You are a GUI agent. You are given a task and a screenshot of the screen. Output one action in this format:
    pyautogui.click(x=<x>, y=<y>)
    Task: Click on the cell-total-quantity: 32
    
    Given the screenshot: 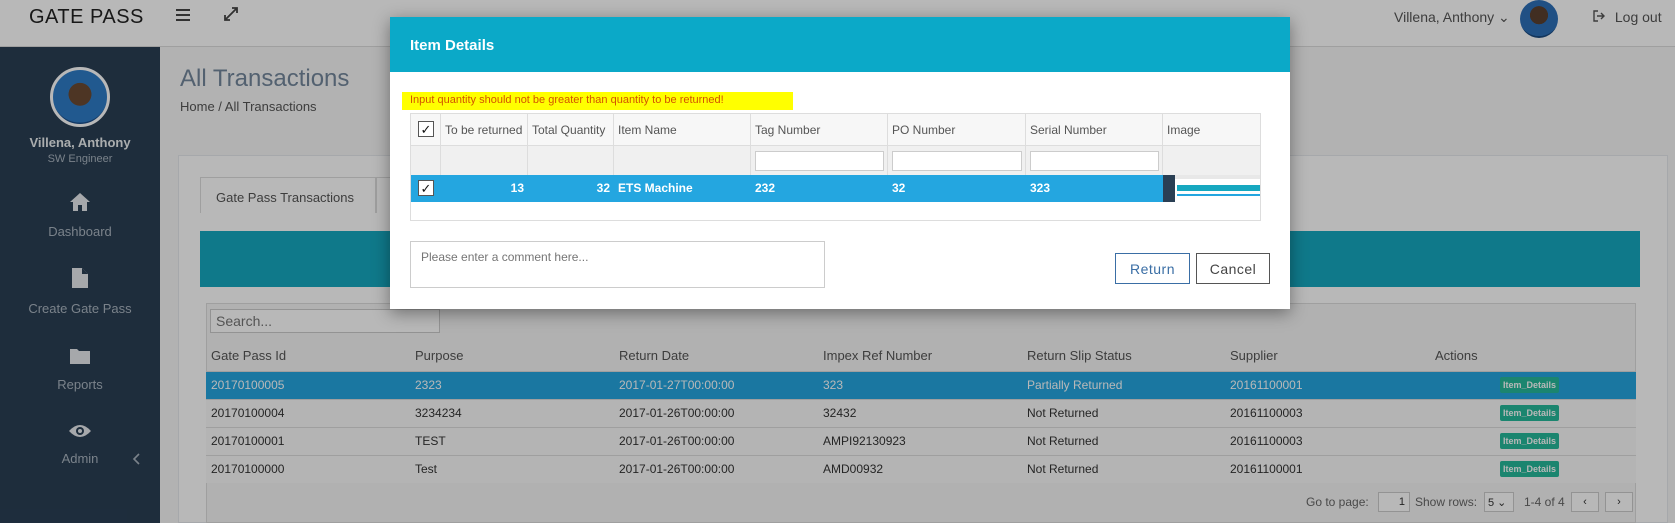 What is the action you would take?
    pyautogui.click(x=603, y=188)
    